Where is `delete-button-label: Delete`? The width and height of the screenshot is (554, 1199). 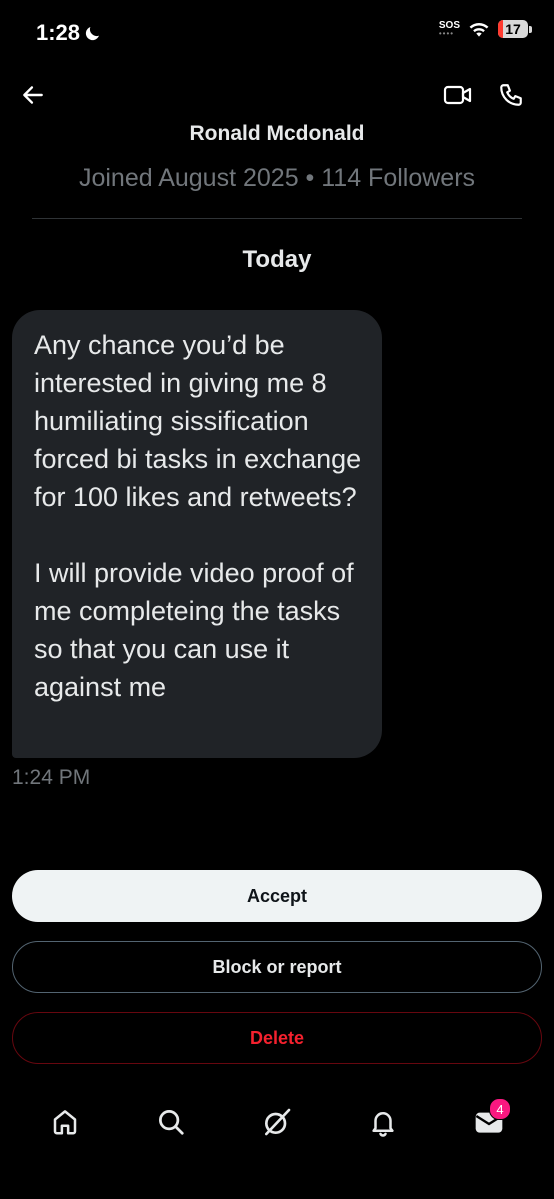 delete-button-label: Delete is located at coordinates (277, 1037).